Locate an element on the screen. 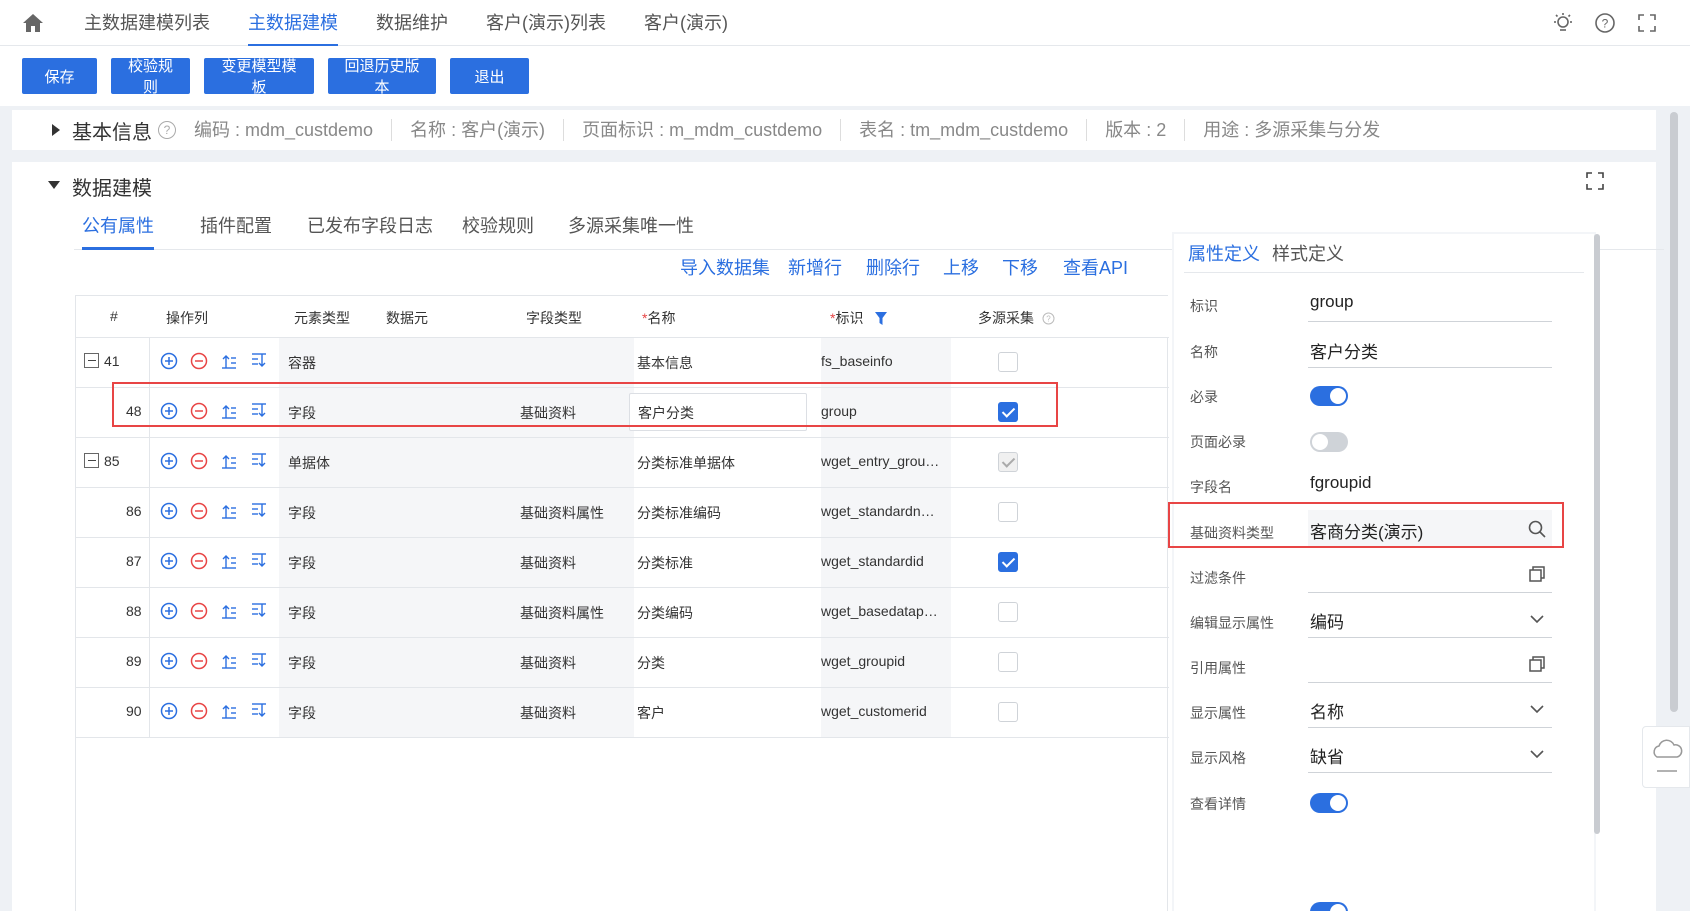 The width and height of the screenshot is (1690, 911). name-cell: 基本信息 is located at coordinates (665, 363).